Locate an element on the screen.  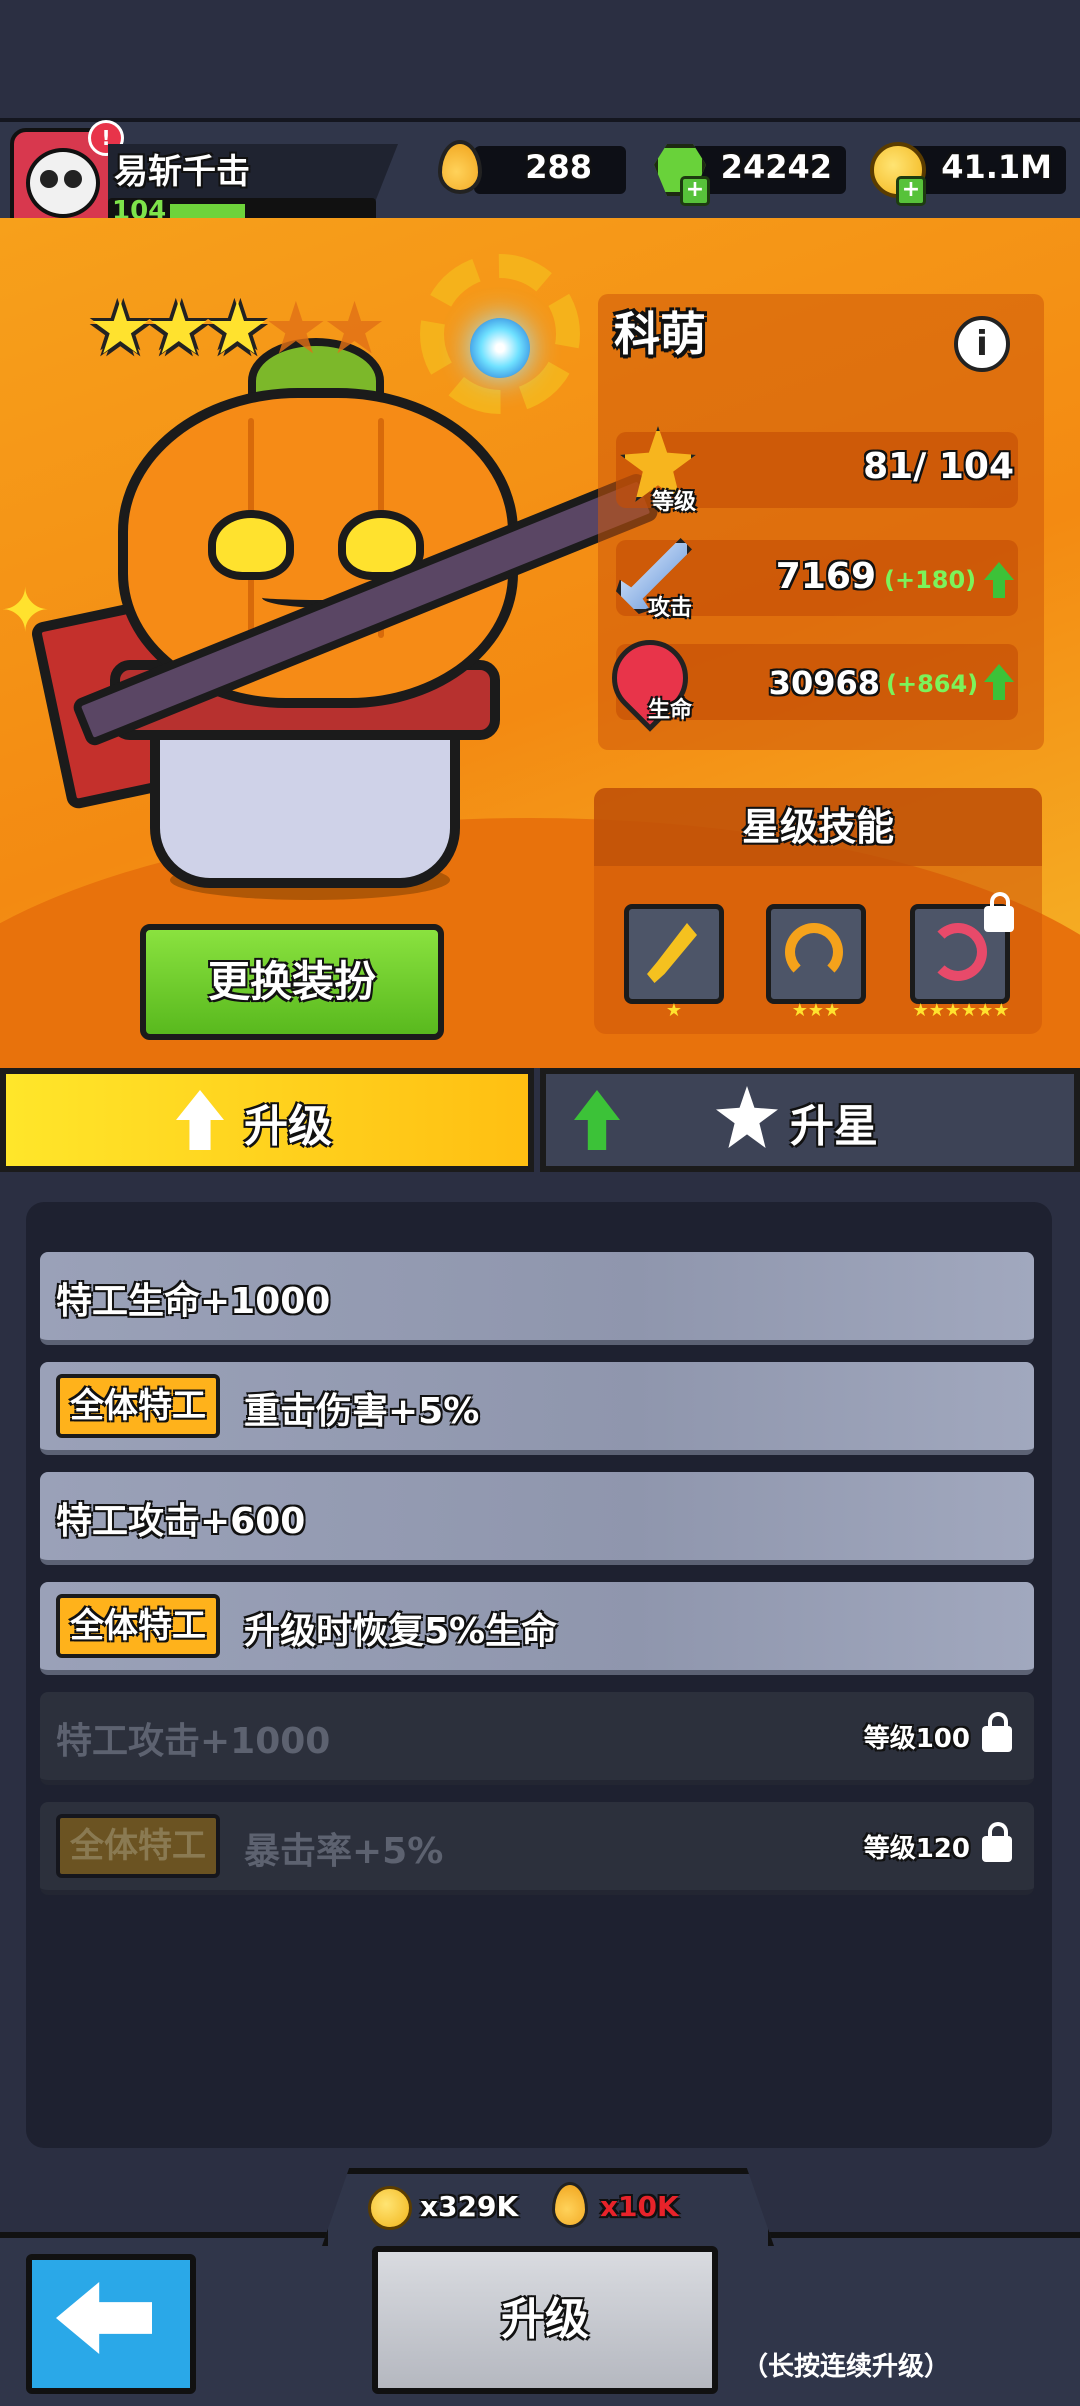
upgrade-row-locked: 特工攻击+1000 等级100 is located at coordinates (537, 1738).